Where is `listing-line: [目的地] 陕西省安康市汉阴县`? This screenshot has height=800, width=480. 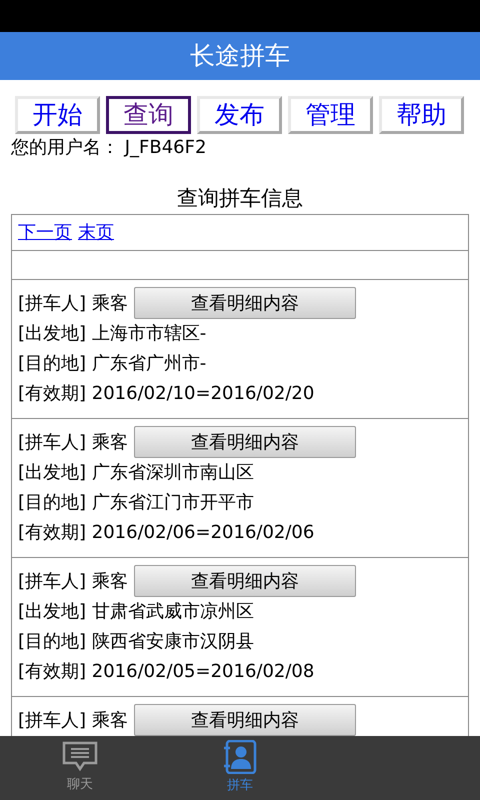 listing-line: [目的地] 陕西省安康市汉阴县 is located at coordinates (136, 642).